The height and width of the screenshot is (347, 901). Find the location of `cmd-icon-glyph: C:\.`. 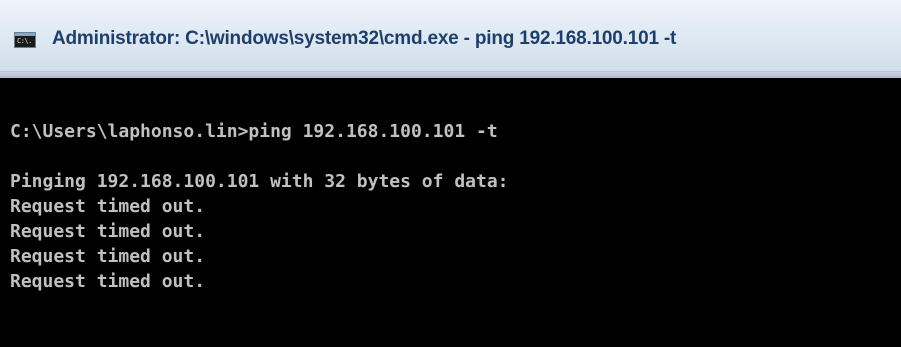

cmd-icon-glyph: C:\. is located at coordinates (24, 41).